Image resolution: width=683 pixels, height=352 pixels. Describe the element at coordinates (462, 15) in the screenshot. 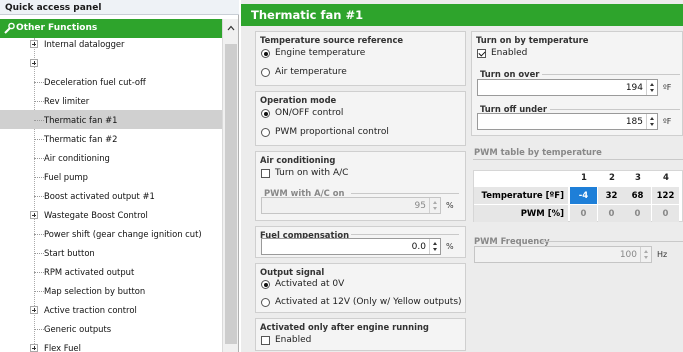

I see `panel-title: Thermatic fan #1` at that location.